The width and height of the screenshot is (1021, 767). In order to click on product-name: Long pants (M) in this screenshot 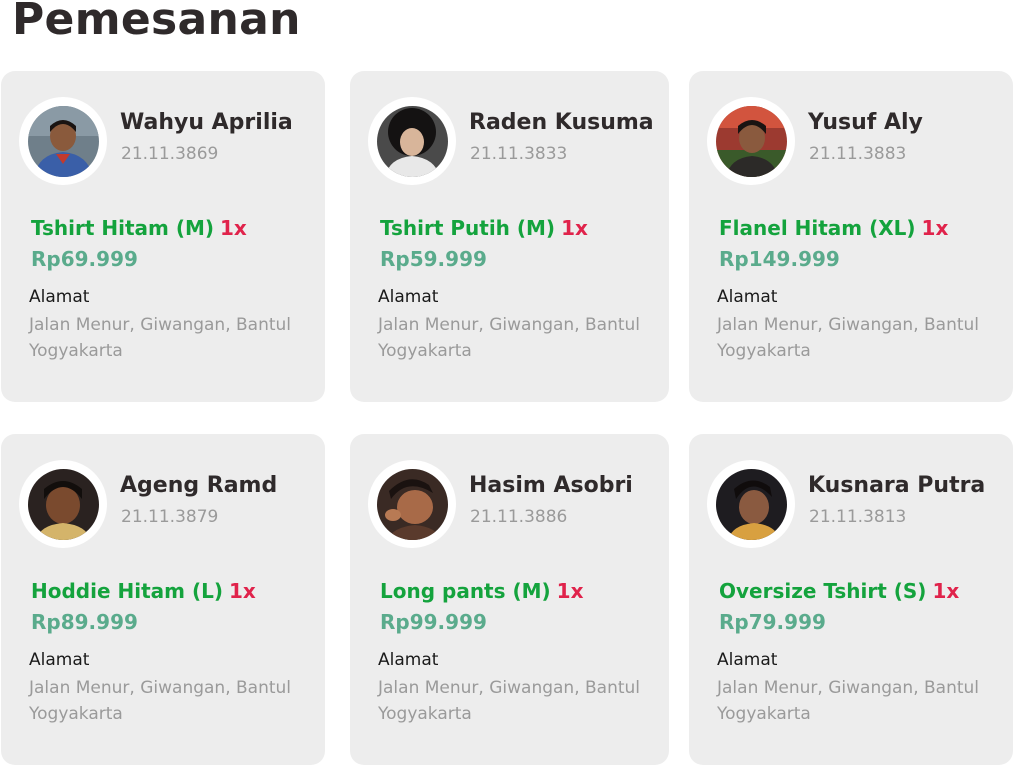, I will do `click(465, 591)`.